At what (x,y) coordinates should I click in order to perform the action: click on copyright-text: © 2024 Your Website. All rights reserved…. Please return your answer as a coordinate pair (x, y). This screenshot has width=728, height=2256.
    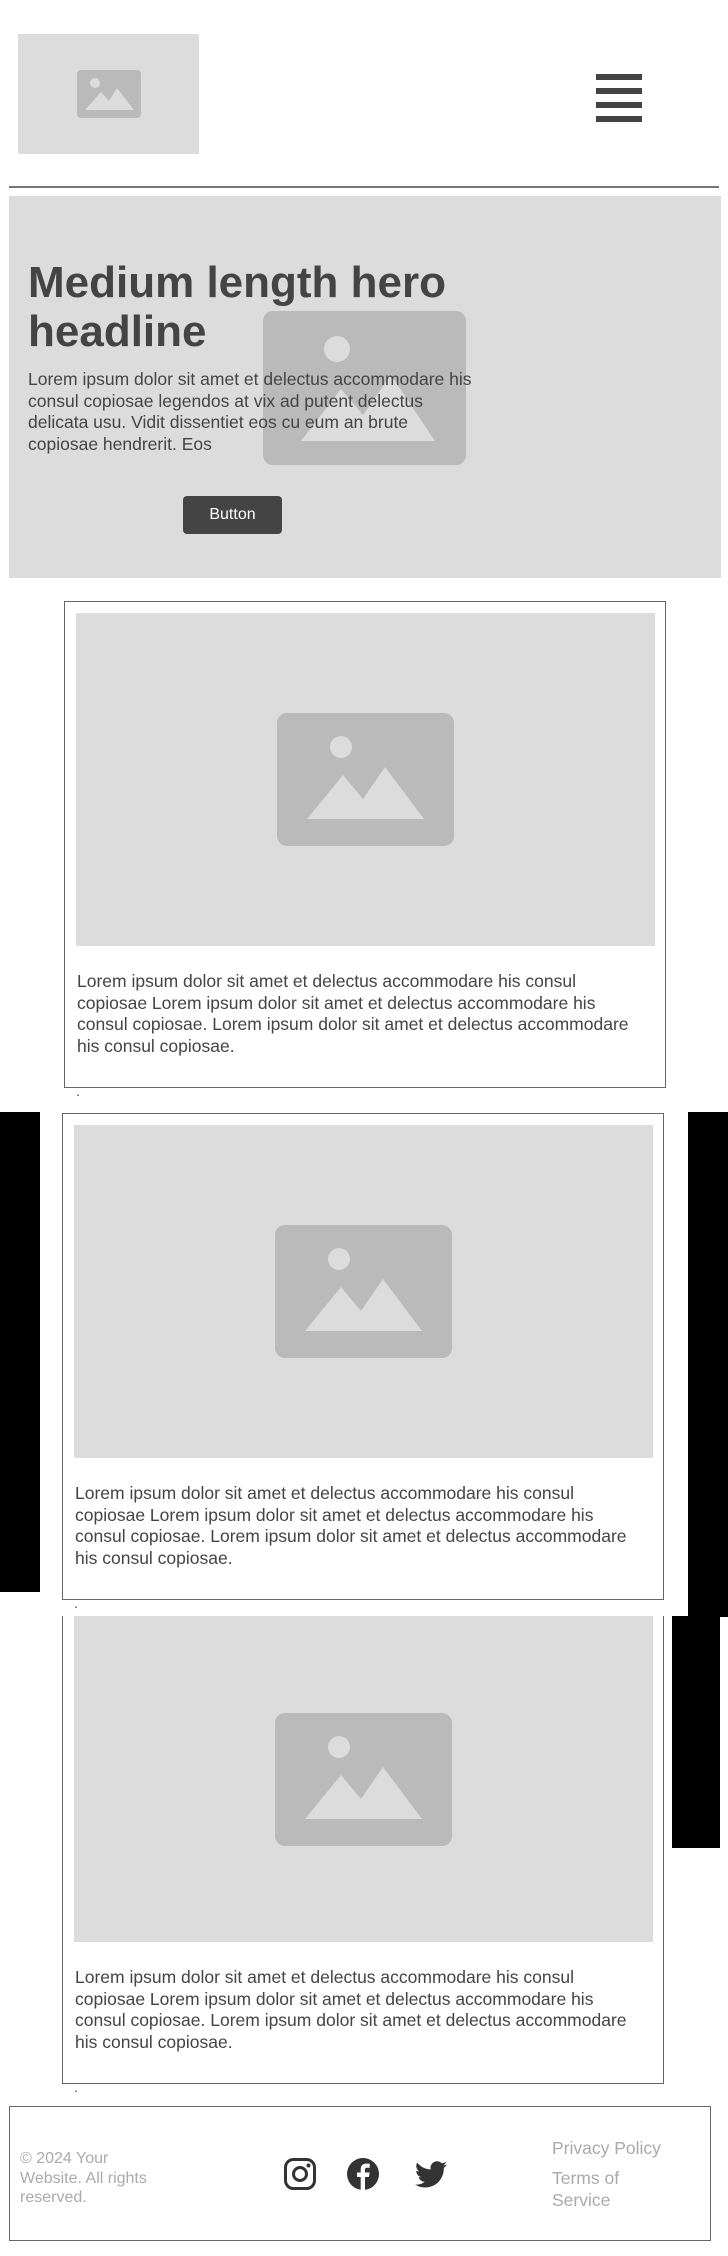
    Looking at the image, I should click on (83, 2178).